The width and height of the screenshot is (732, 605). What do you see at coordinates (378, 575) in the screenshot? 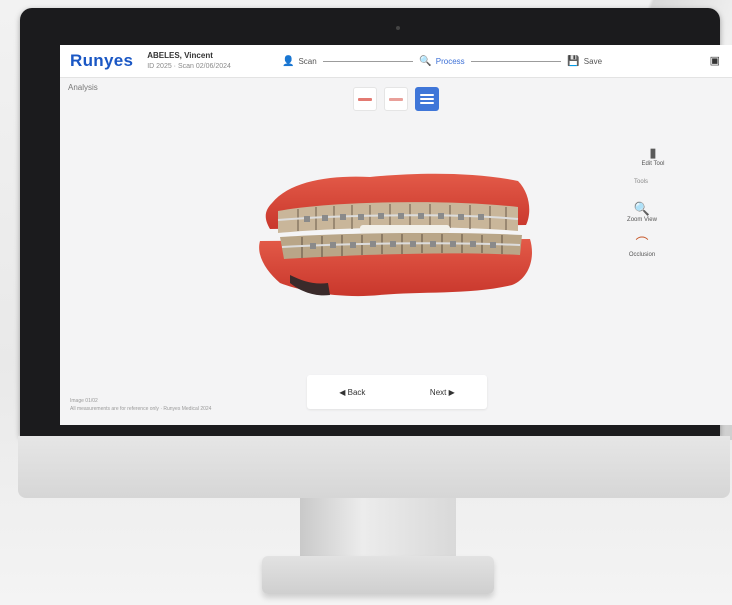
I see `monitor-stand-base` at bounding box center [378, 575].